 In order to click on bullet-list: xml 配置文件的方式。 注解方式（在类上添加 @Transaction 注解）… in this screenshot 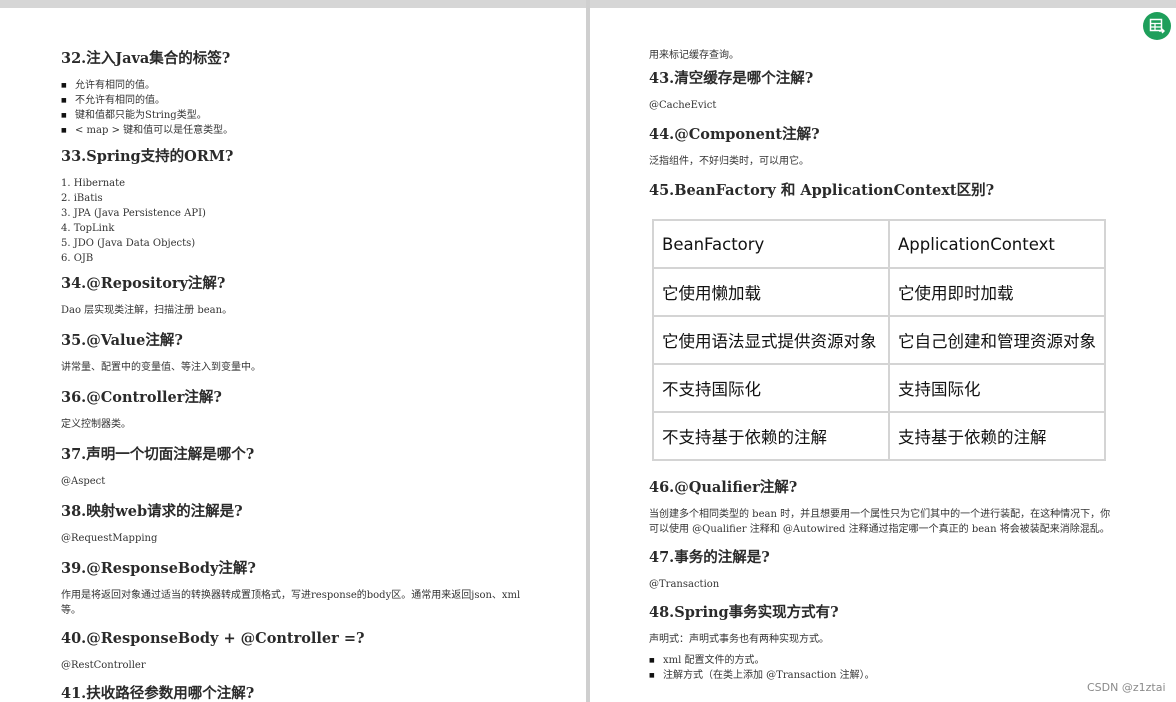, I will do `click(884, 668)`.